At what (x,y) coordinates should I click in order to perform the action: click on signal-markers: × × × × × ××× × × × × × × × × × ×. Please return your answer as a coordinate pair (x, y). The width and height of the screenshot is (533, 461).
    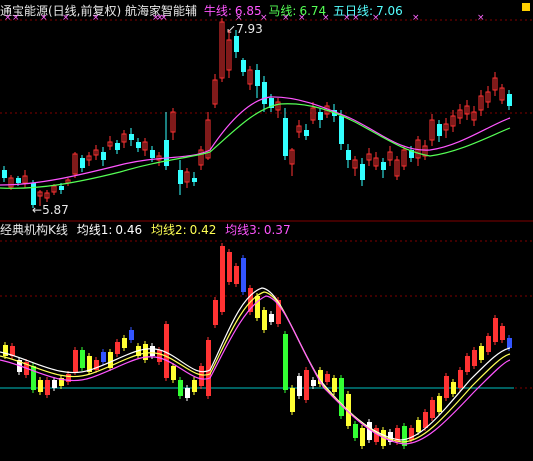
    Looking at the image, I should click on (244, 18).